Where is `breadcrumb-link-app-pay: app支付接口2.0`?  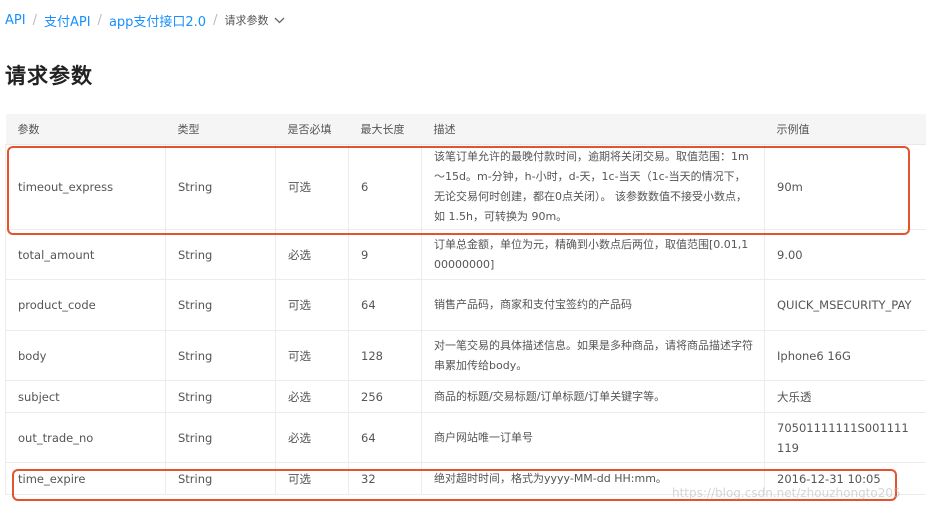 breadcrumb-link-app-pay: app支付接口2.0 is located at coordinates (157, 20).